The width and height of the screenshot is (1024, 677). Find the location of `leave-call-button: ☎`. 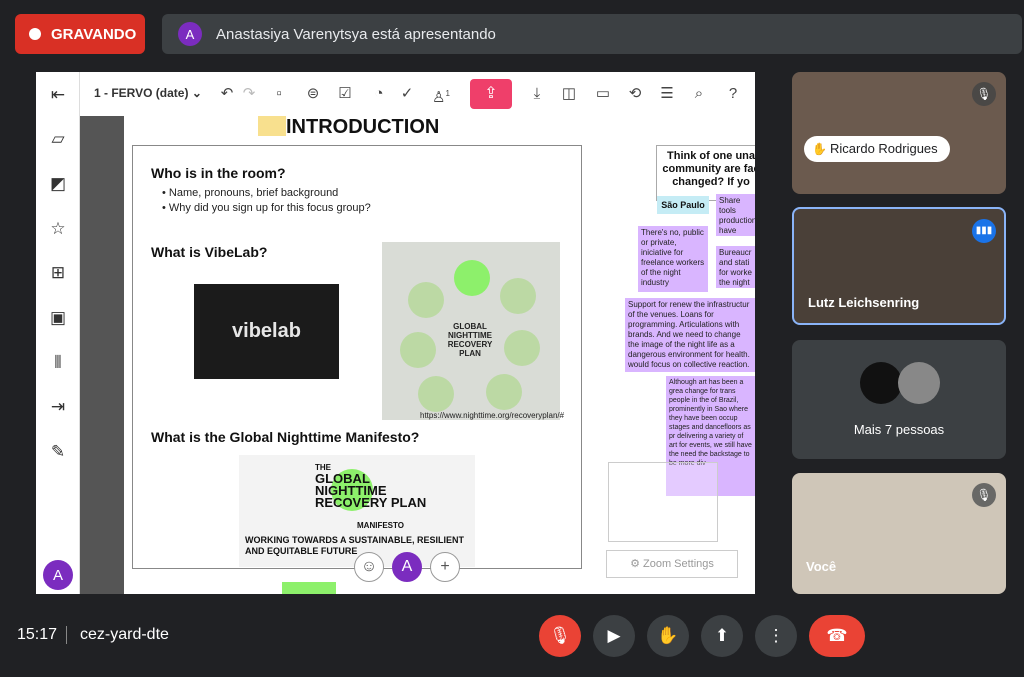

leave-call-button: ☎ is located at coordinates (837, 636).